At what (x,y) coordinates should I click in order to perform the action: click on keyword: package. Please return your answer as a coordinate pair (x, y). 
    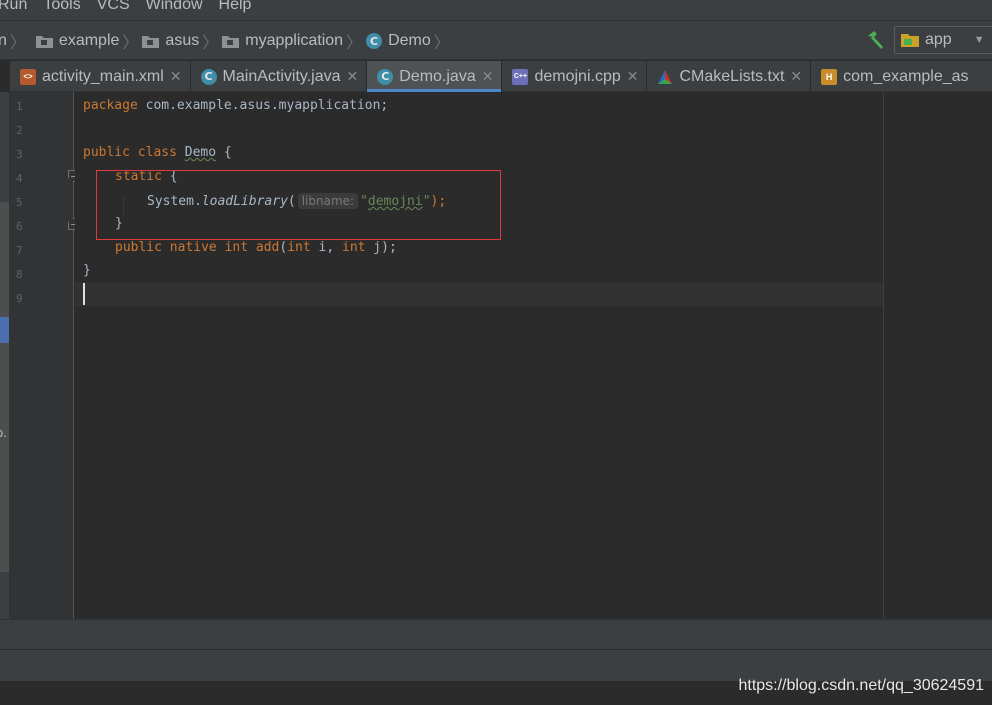
    Looking at the image, I should click on (110, 105).